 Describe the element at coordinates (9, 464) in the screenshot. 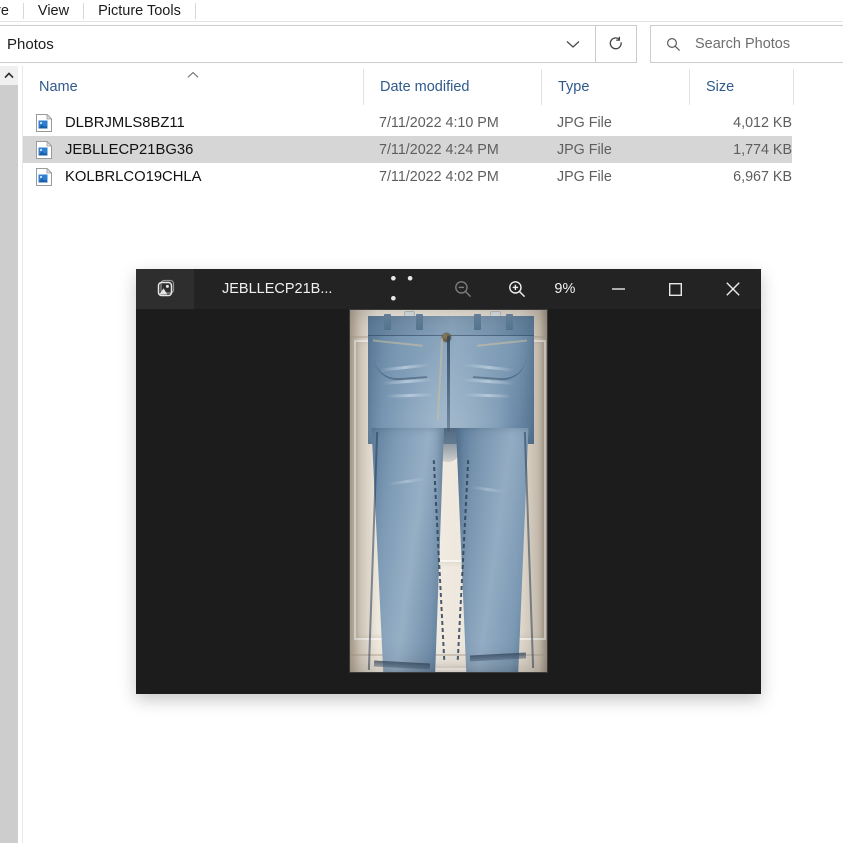

I see `scrollbar-thumb` at that location.